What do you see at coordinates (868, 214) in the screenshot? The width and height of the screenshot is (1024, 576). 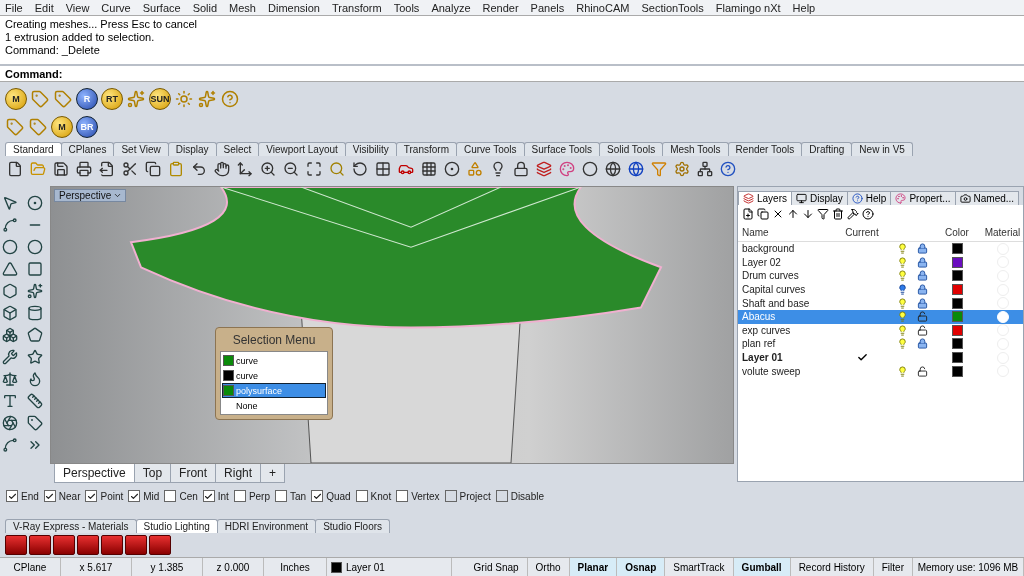 I see `help-icon` at bounding box center [868, 214].